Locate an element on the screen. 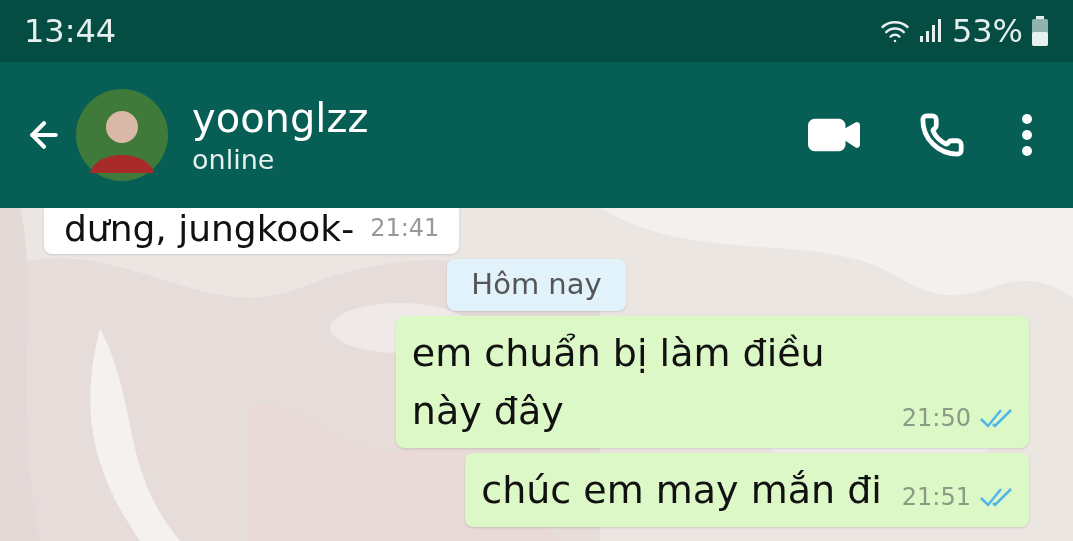 This screenshot has width=1073, height=541. message-time: 21:50 is located at coordinates (936, 418).